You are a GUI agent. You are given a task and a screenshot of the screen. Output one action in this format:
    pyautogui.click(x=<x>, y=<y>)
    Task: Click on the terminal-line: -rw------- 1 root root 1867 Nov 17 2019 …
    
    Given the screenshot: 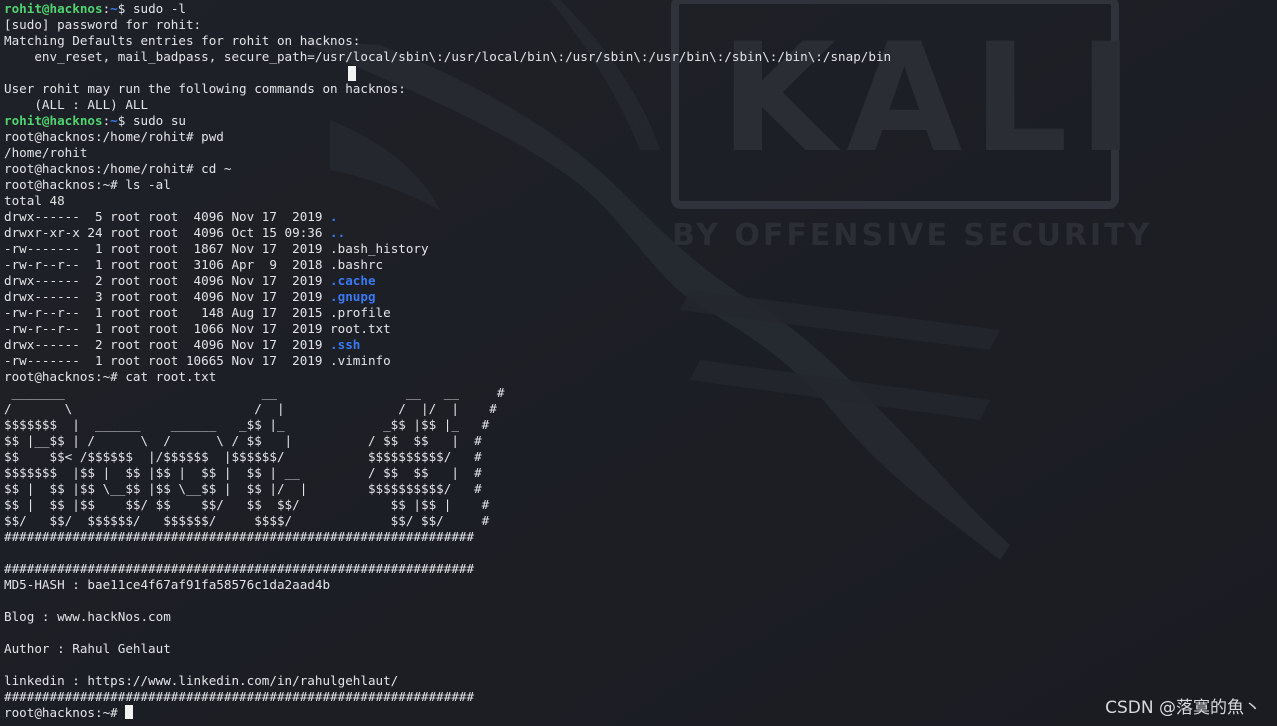 What is the action you would take?
    pyautogui.click(x=447, y=249)
    